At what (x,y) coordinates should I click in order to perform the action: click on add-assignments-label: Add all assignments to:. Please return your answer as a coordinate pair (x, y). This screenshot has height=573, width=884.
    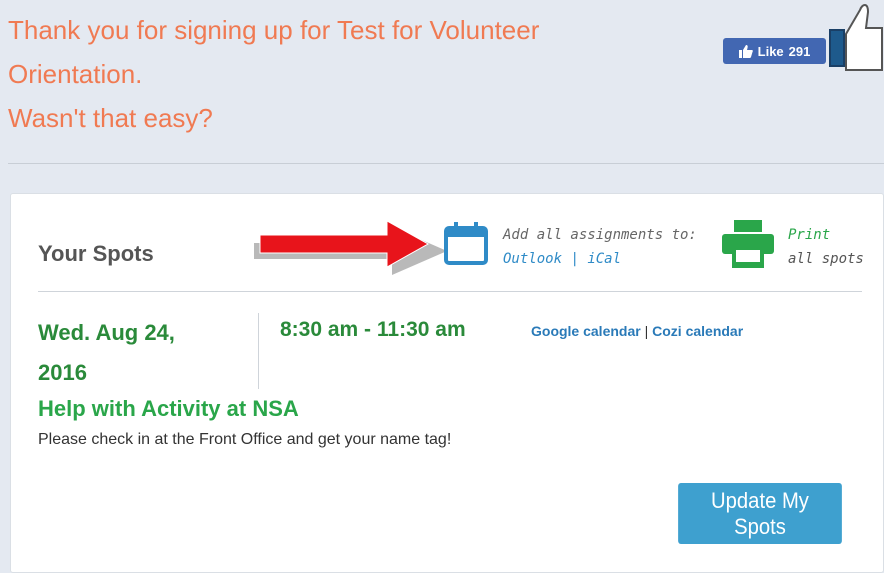
    Looking at the image, I should click on (600, 235).